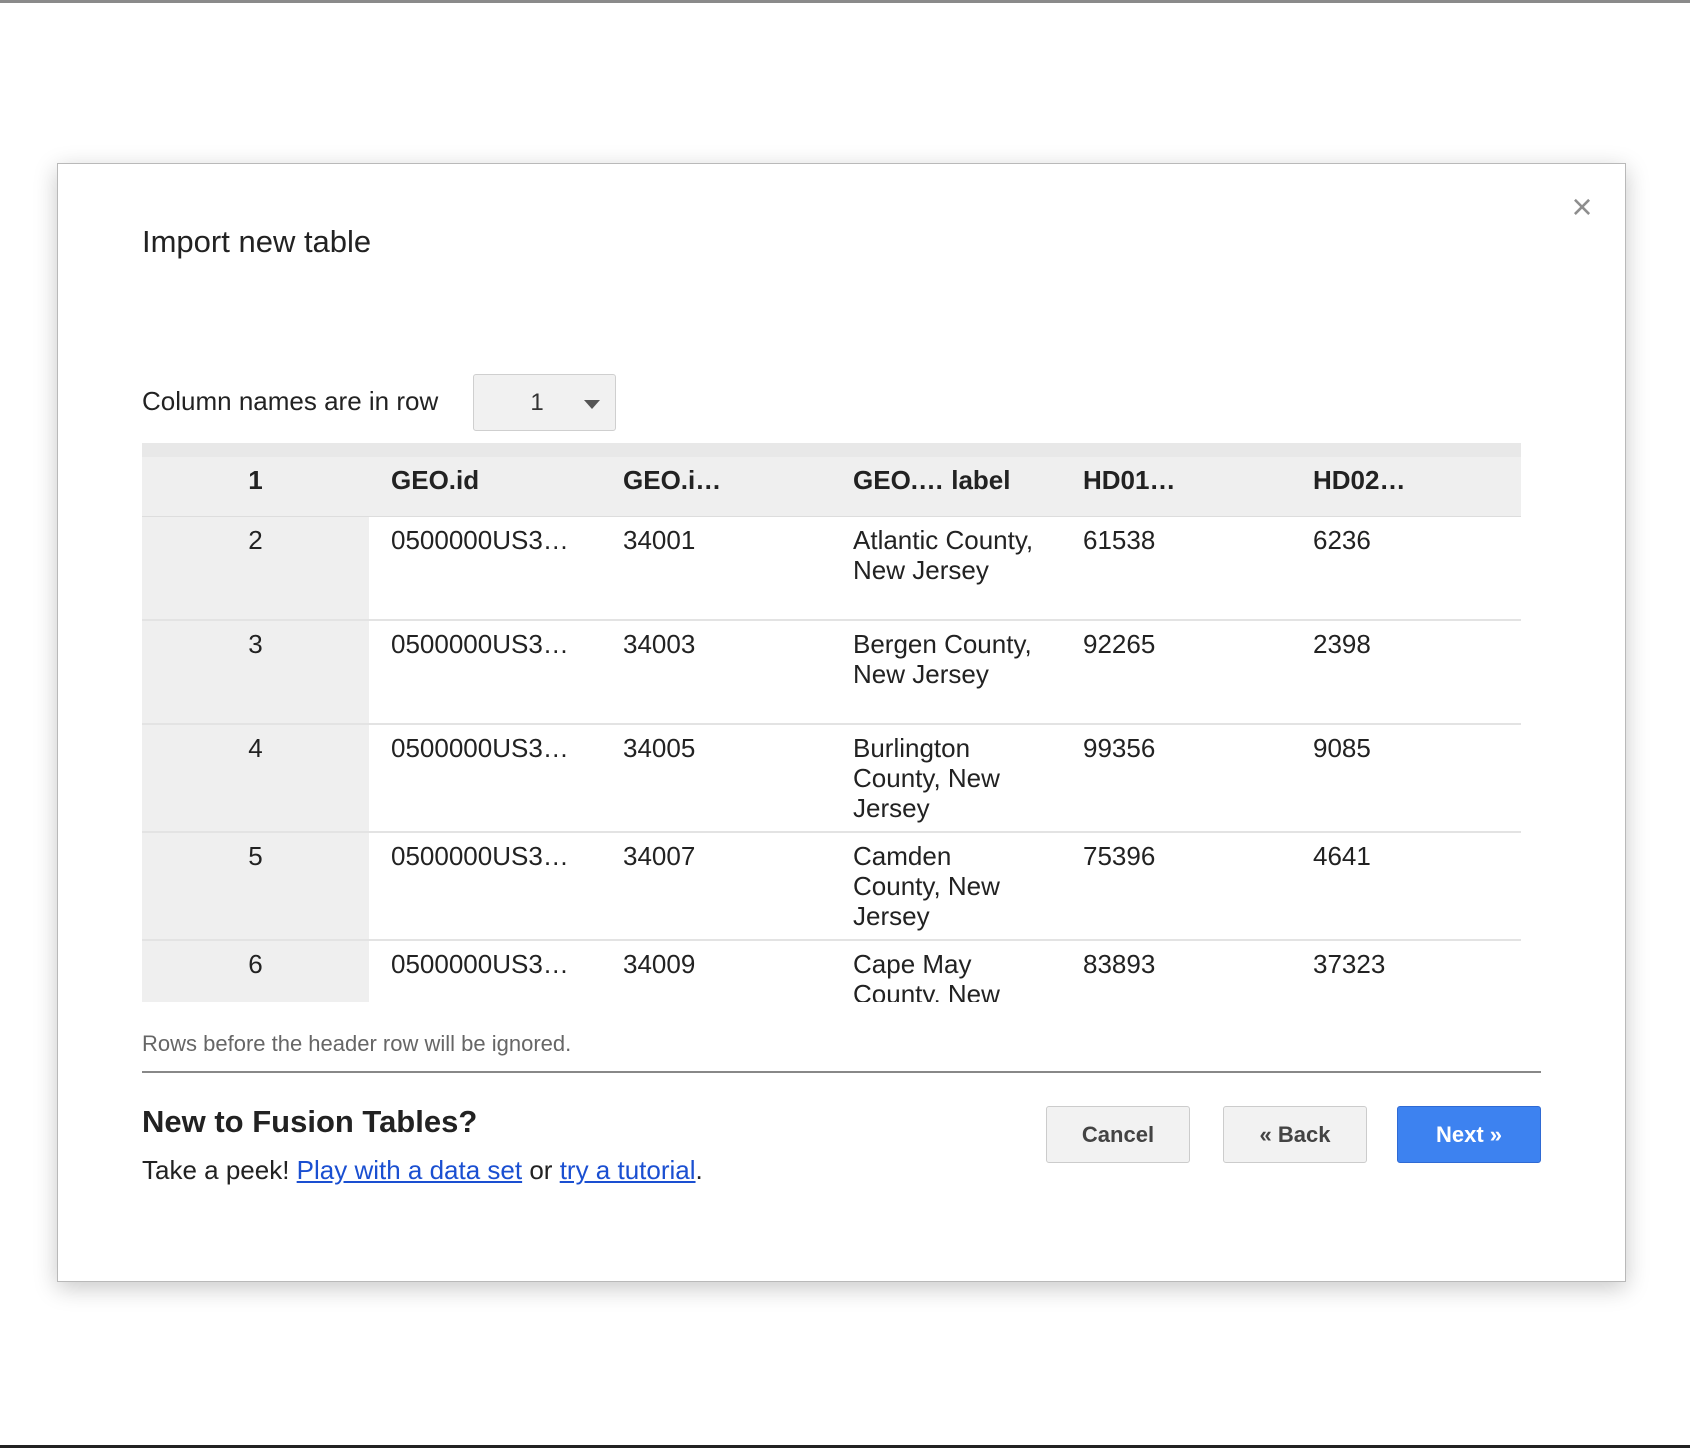  Describe the element at coordinates (255, 971) in the screenshot. I see `row-number: 6` at that location.